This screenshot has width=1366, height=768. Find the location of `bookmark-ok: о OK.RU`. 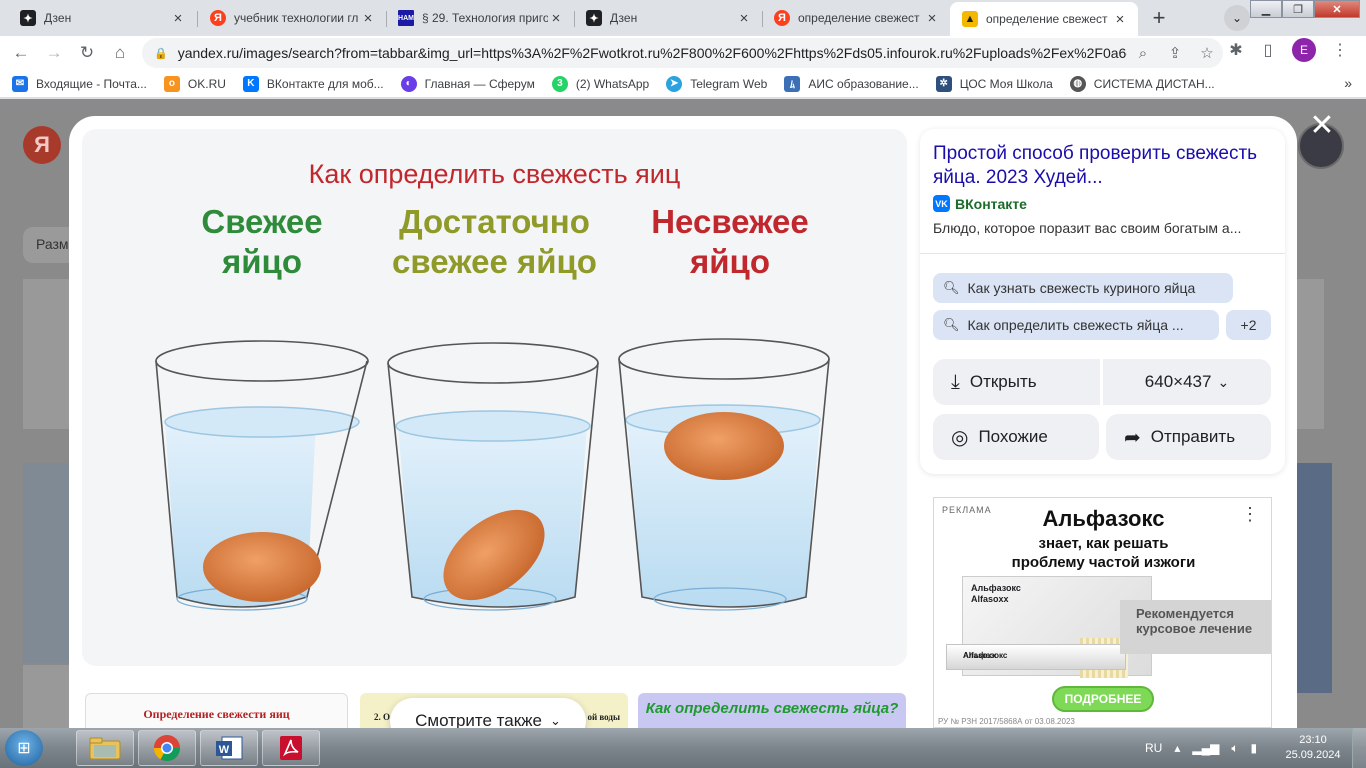

bookmark-ok: о OK.RU is located at coordinates (194, 83).